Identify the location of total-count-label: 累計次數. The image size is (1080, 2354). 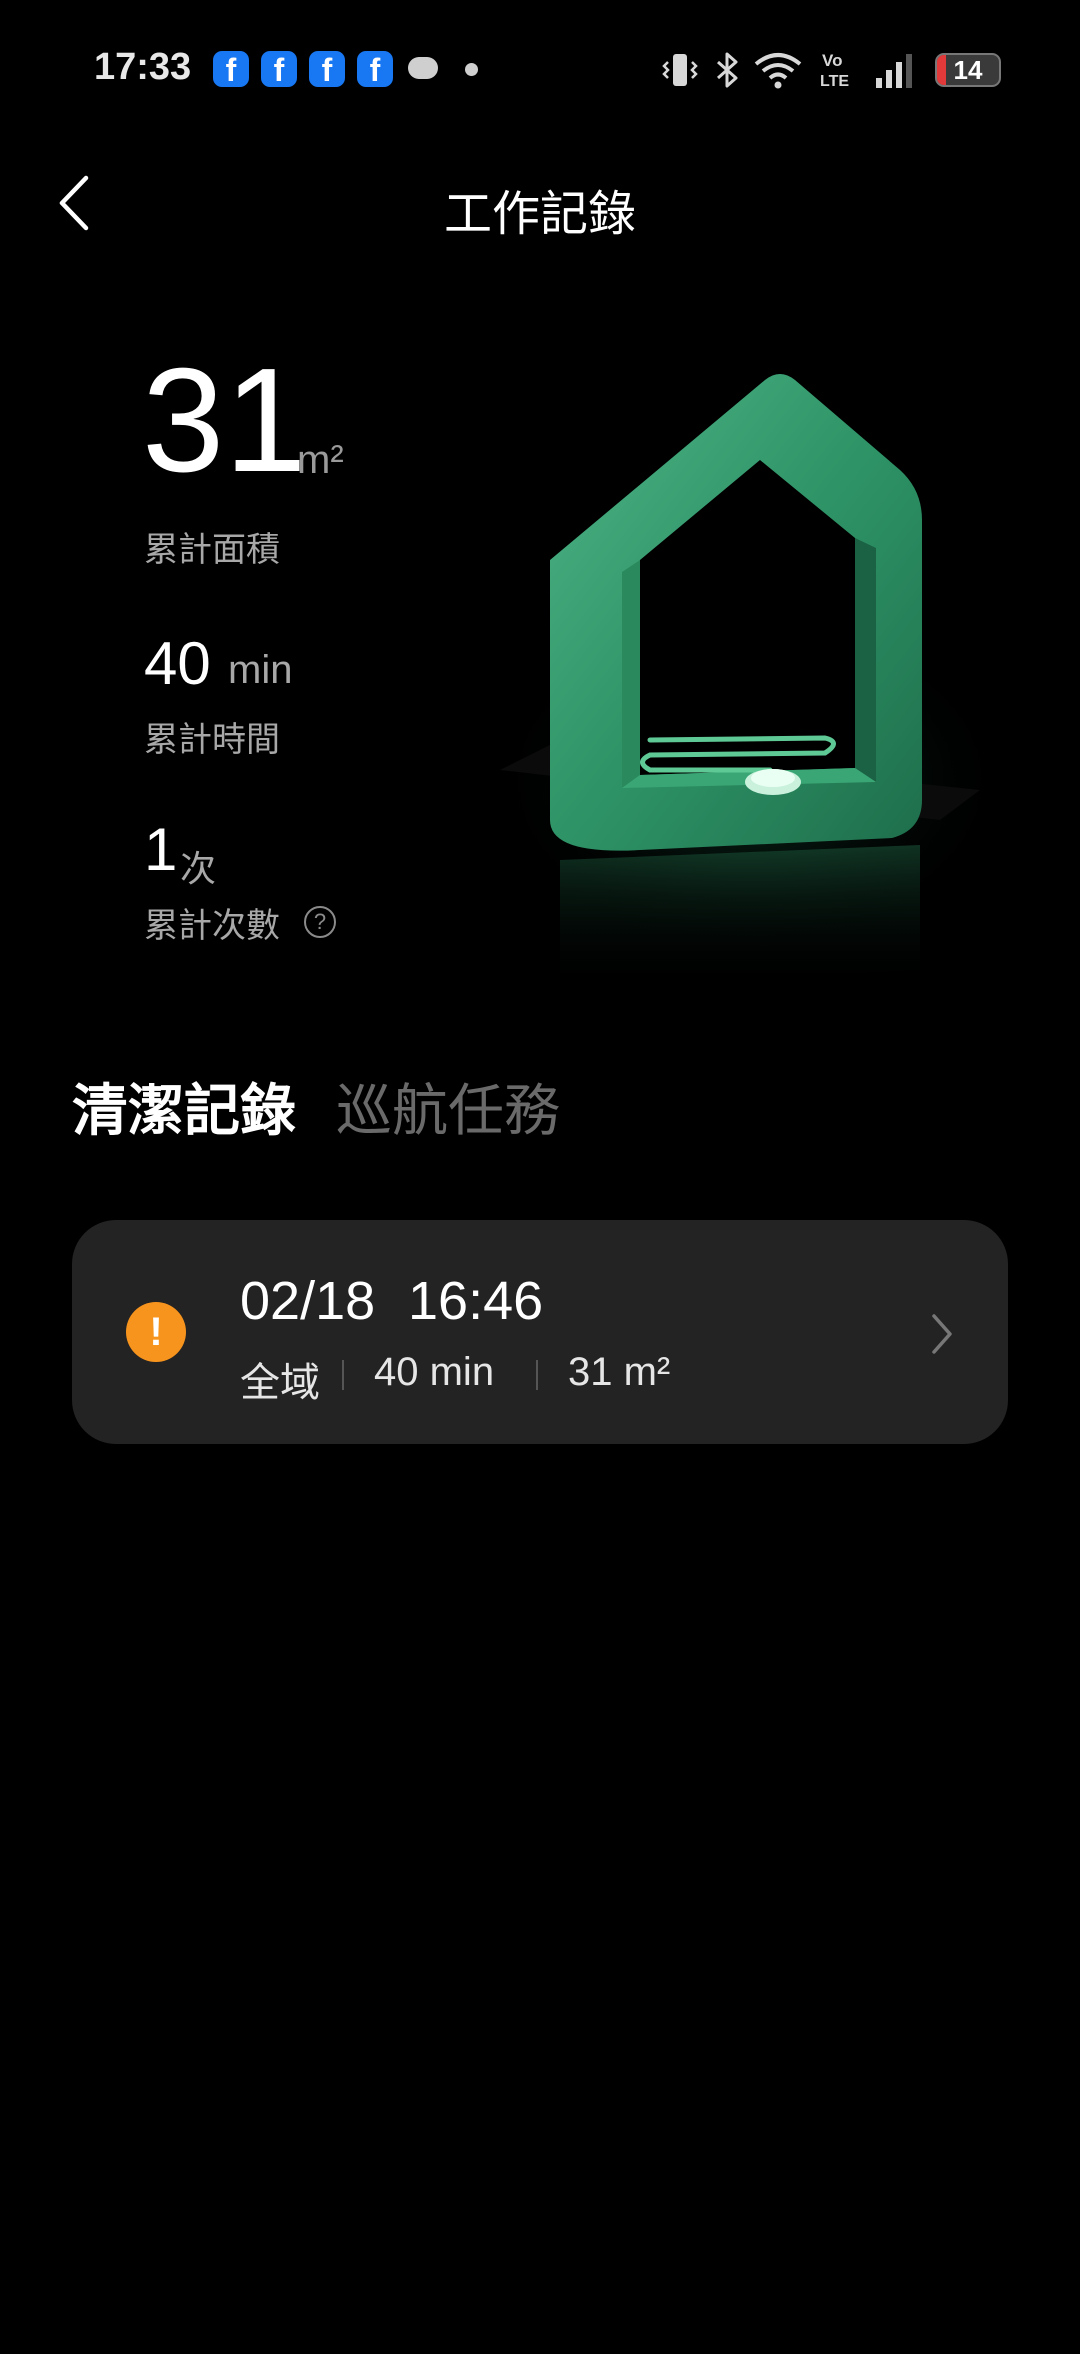
(212, 926).